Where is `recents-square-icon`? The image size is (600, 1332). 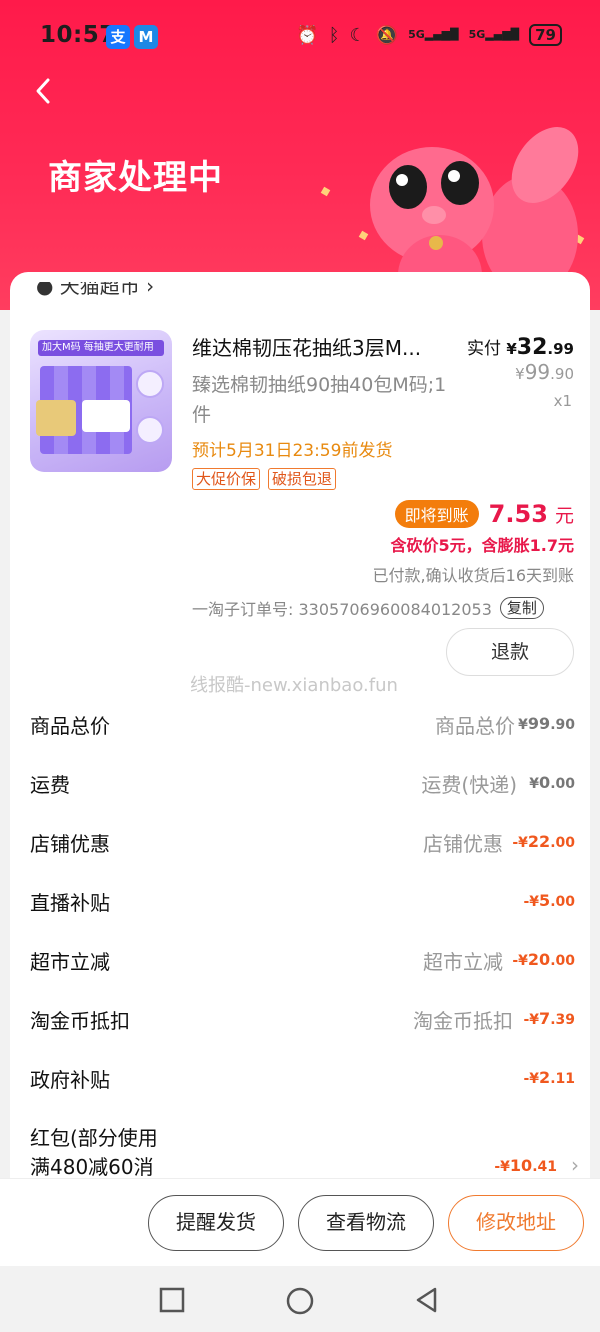 recents-square-icon is located at coordinates (172, 1300).